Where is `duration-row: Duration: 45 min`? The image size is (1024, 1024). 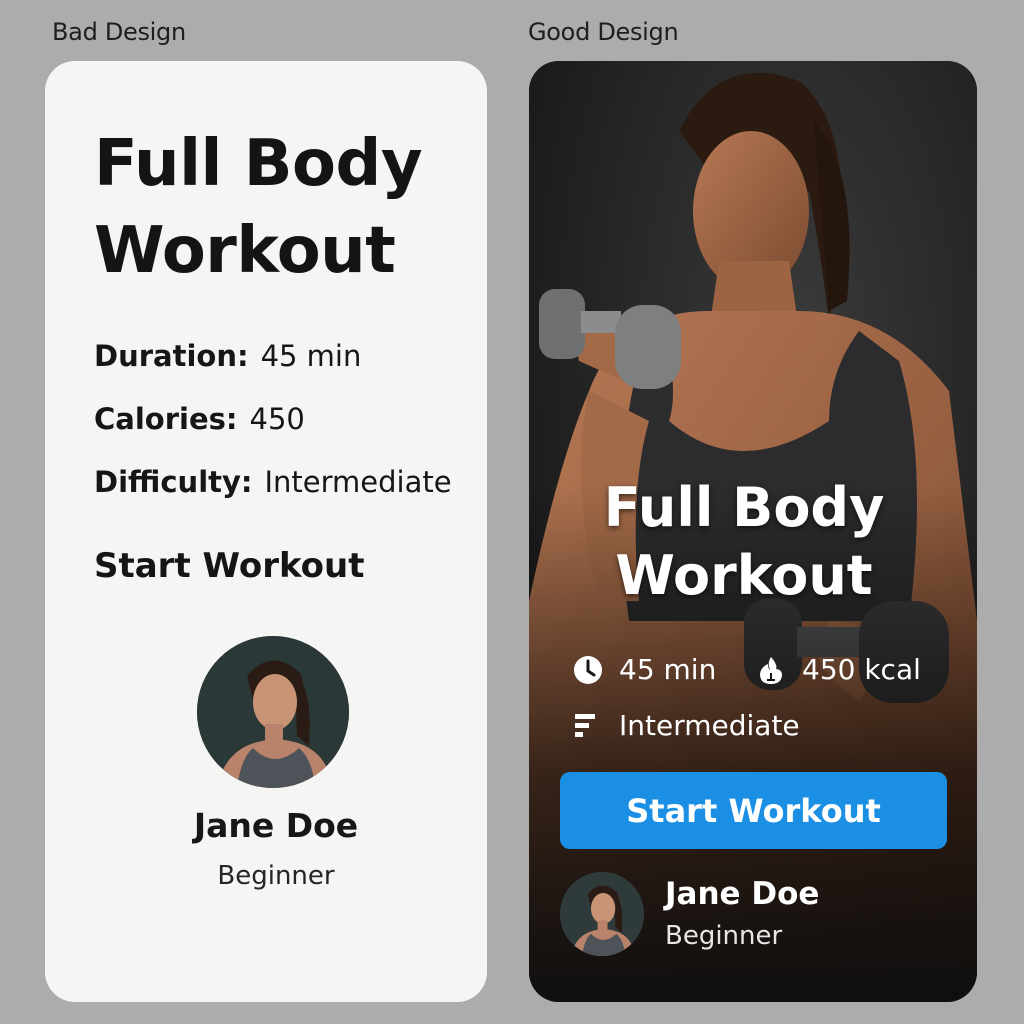 duration-row: Duration: 45 min is located at coordinates (227, 356).